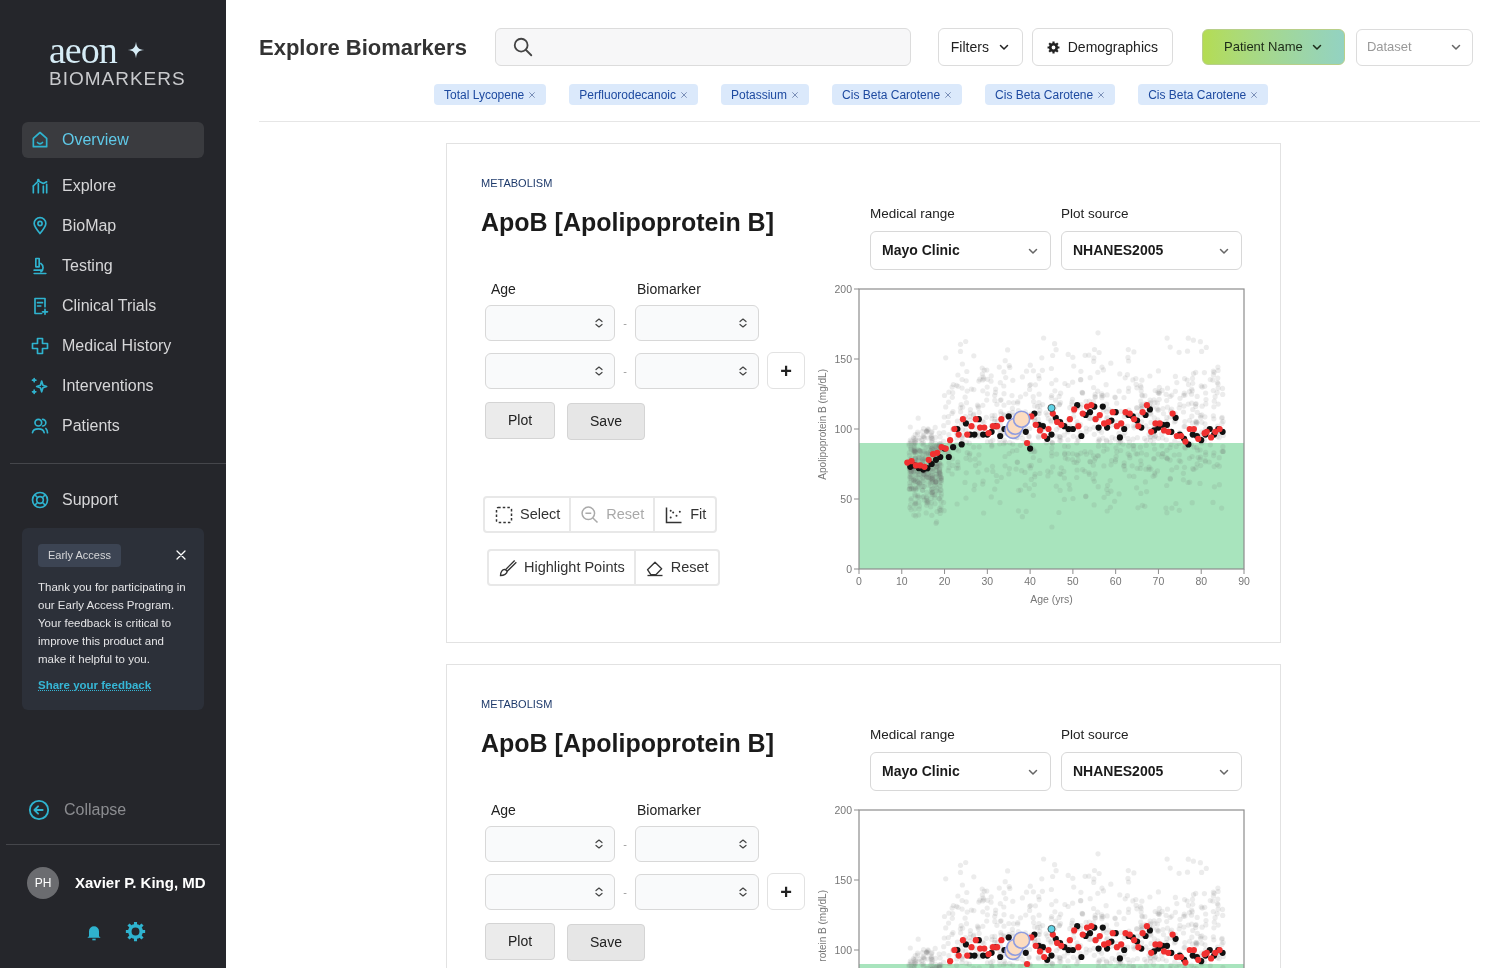  What do you see at coordinates (113, 266) in the screenshot?
I see `nav-item: Testing` at bounding box center [113, 266].